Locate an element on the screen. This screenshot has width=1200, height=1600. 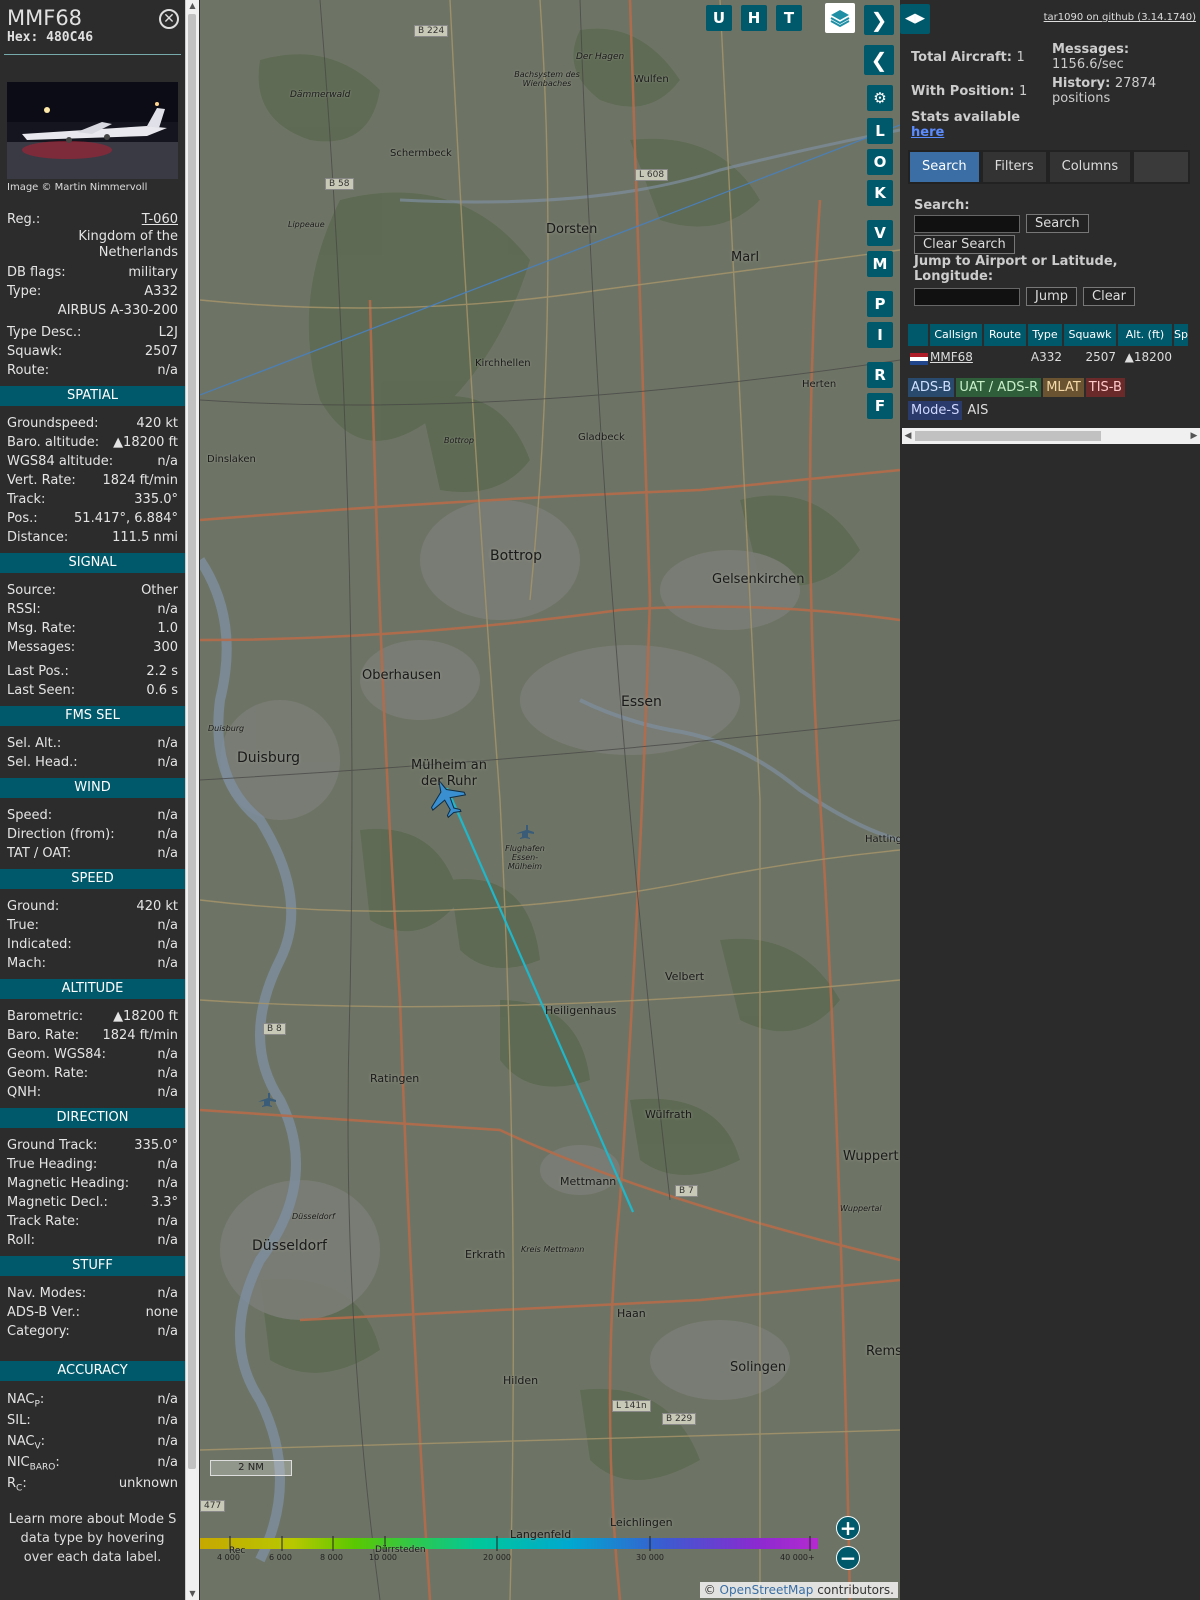
tab-columns: Columns is located at coordinates (1090, 167).